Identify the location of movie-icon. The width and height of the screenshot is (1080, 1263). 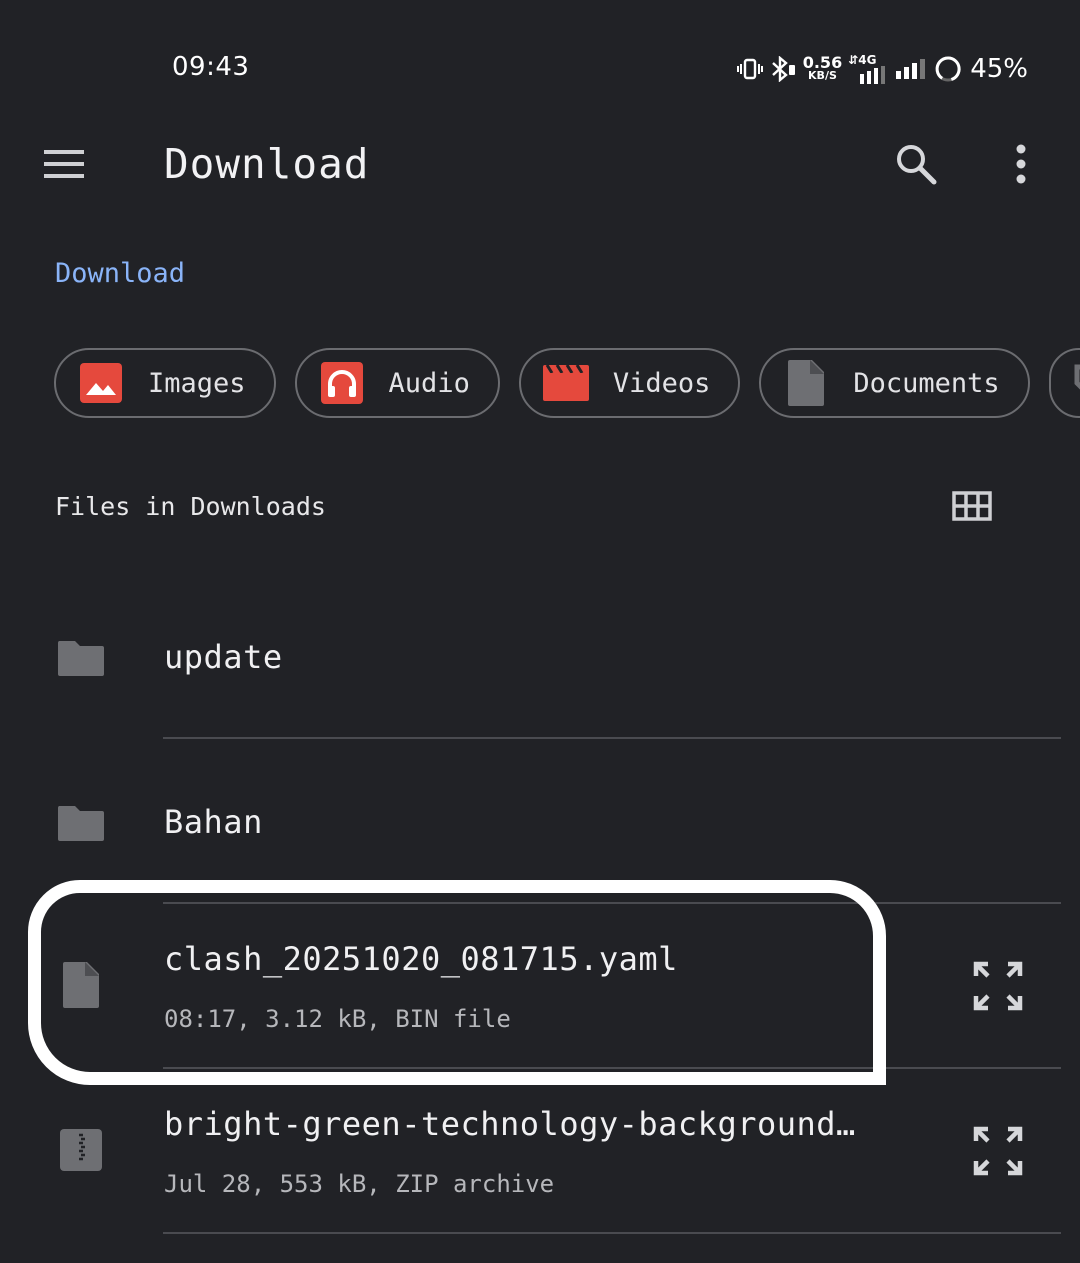
(565, 383).